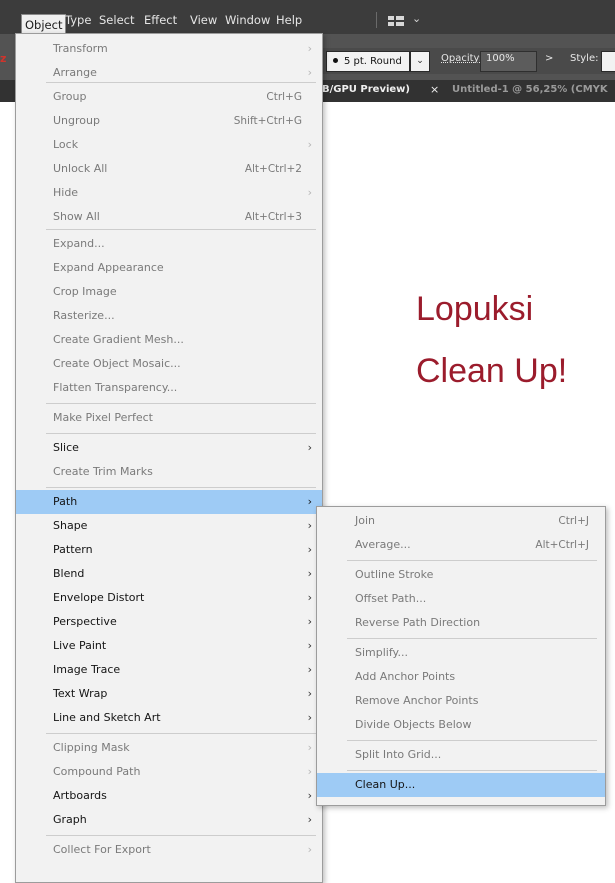  I want to click on menu-item-expand-appearance: Expand Appearance, so click(169, 268).